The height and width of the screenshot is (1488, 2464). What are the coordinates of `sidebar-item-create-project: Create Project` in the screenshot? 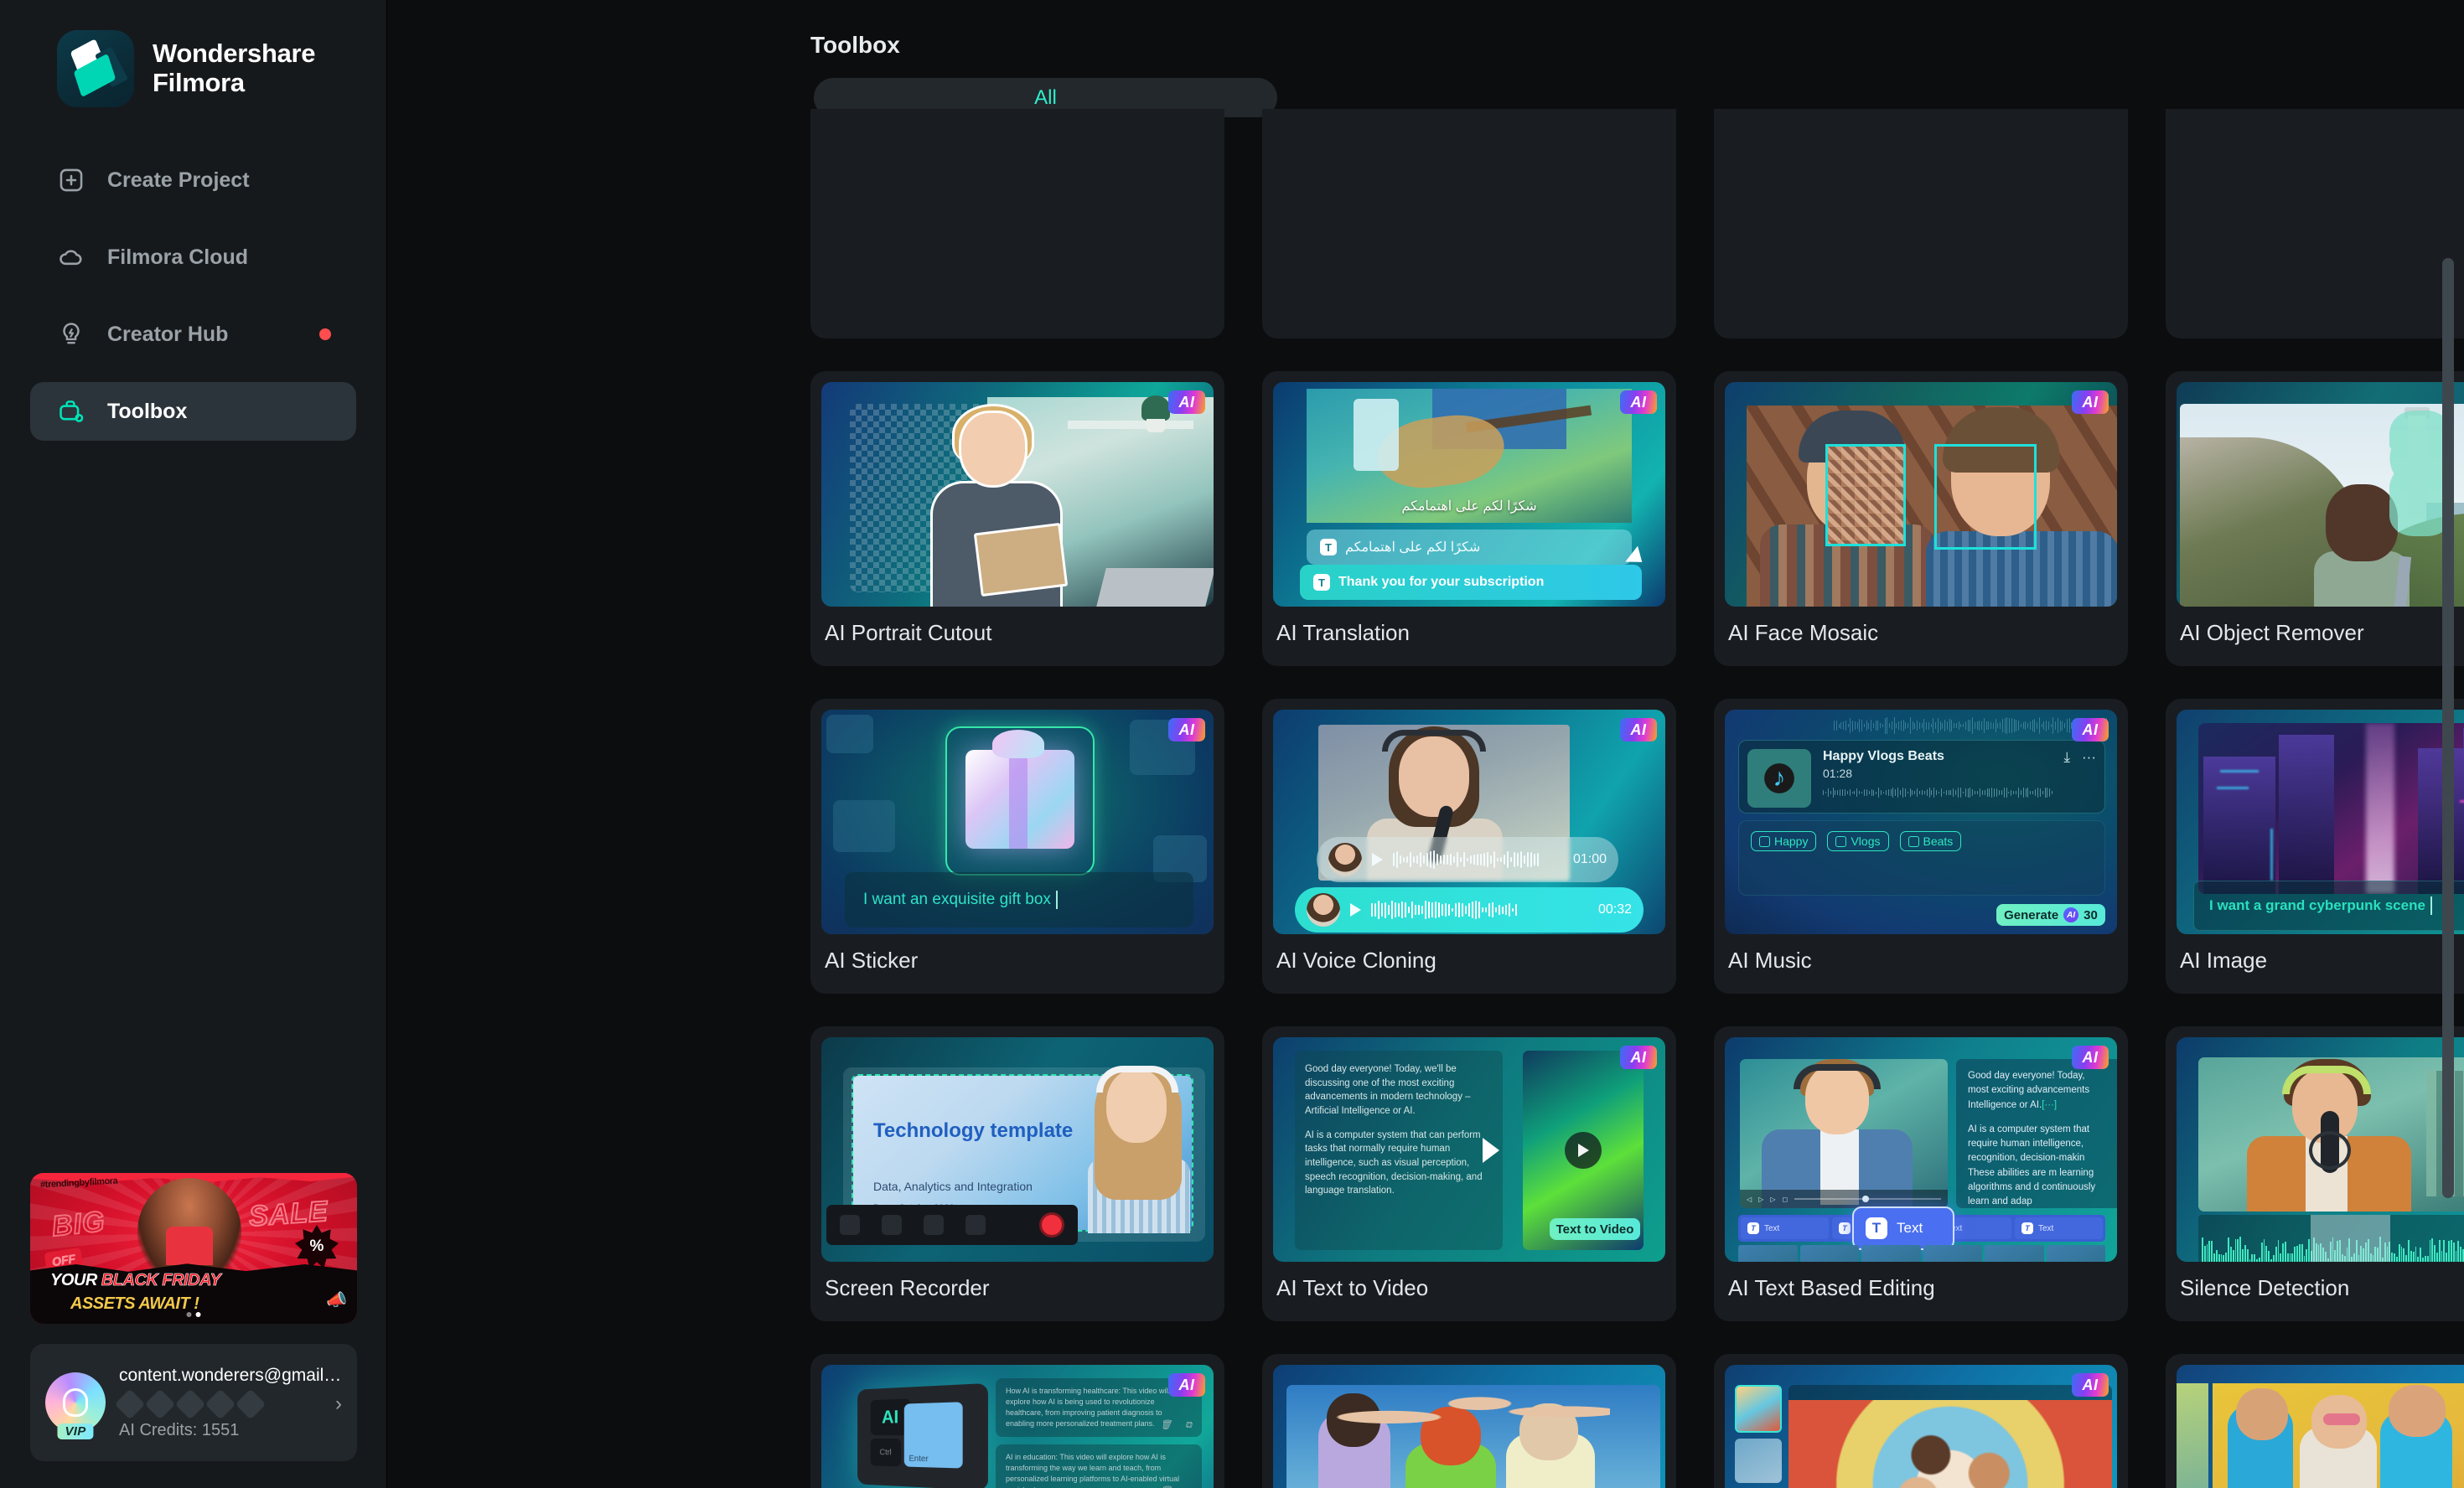 It's located at (193, 180).